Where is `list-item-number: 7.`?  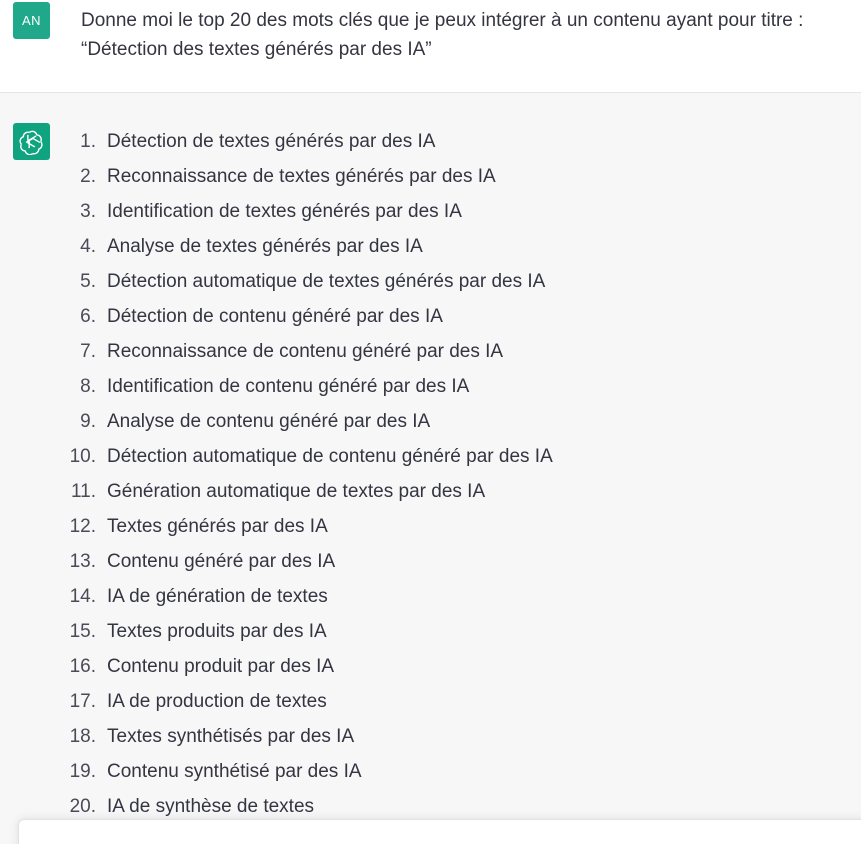
list-item-number: 7. is located at coordinates (88, 351).